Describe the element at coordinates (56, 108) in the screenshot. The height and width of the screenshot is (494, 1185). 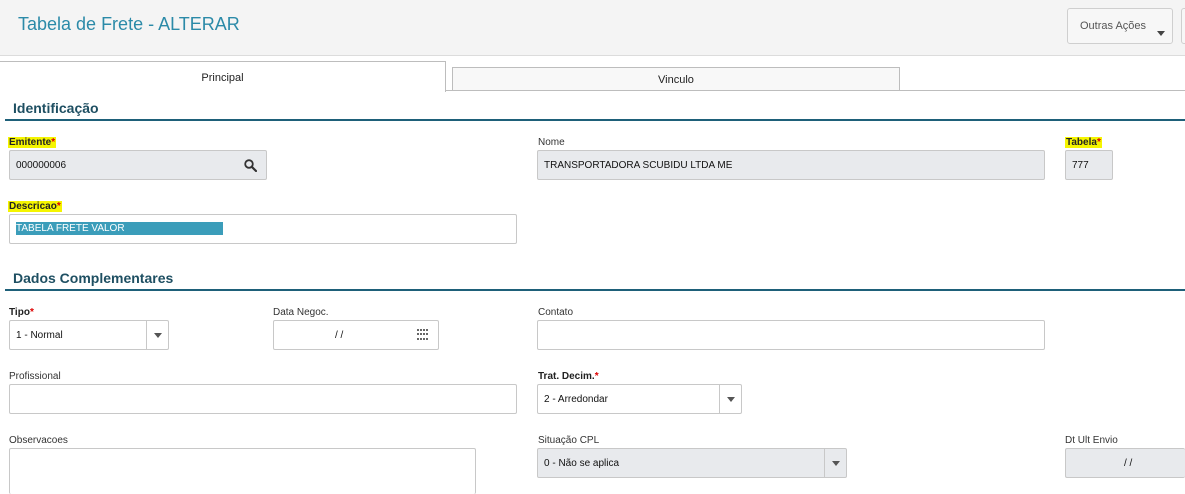
I see `section-title-identificacao: Identificação` at that location.